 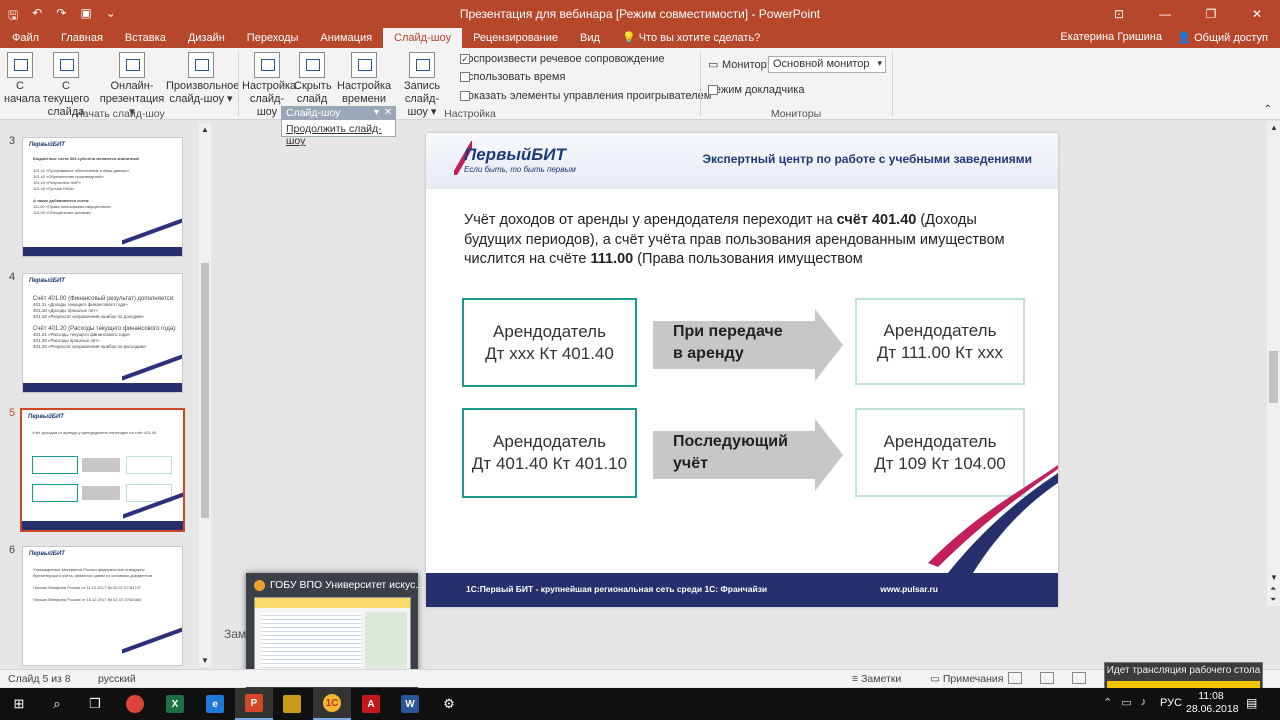 I want to click on prev-slide-icon: ⏶, so click(x=1273, y=589).